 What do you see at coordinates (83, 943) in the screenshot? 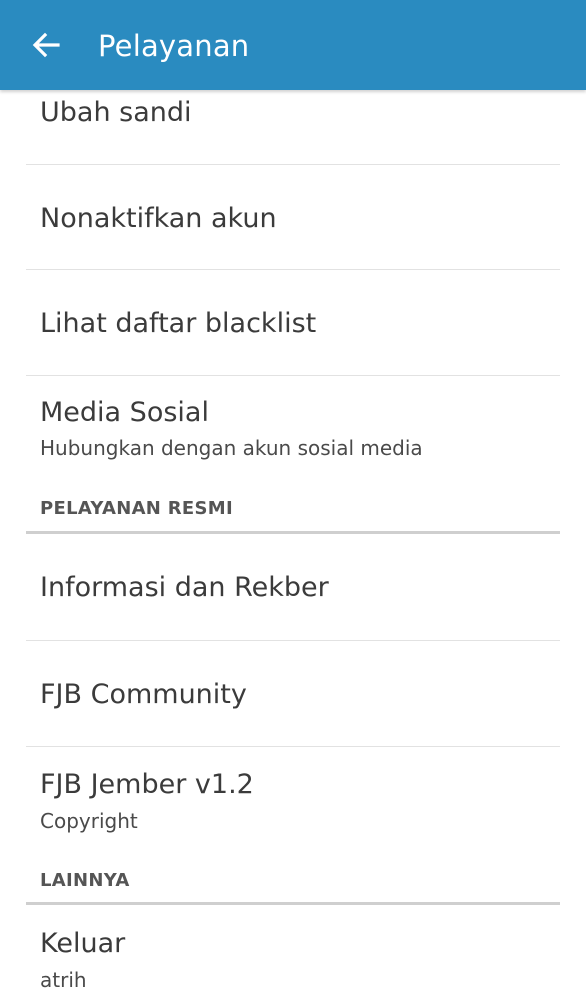
I see `list-item-title: Keluar` at bounding box center [83, 943].